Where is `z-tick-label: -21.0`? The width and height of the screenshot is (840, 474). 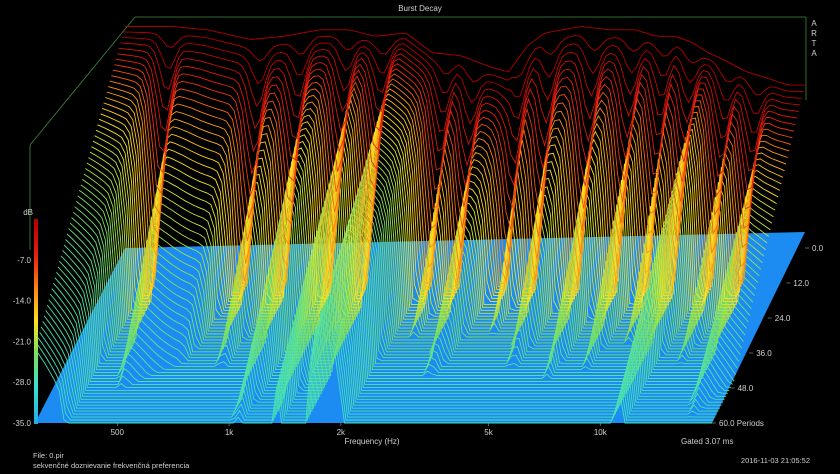 z-tick-label: -21.0 is located at coordinates (22, 341).